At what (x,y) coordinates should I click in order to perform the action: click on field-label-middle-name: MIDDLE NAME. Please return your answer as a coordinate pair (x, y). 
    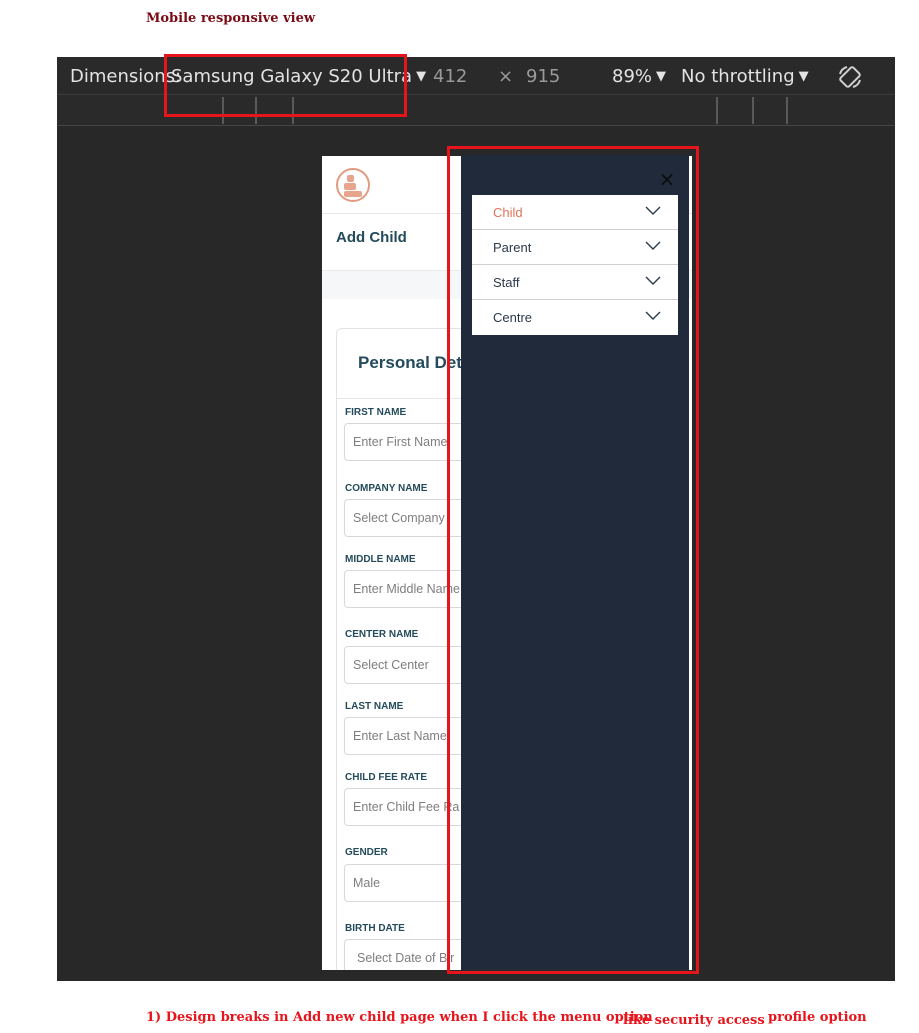
    Looking at the image, I should click on (380, 559).